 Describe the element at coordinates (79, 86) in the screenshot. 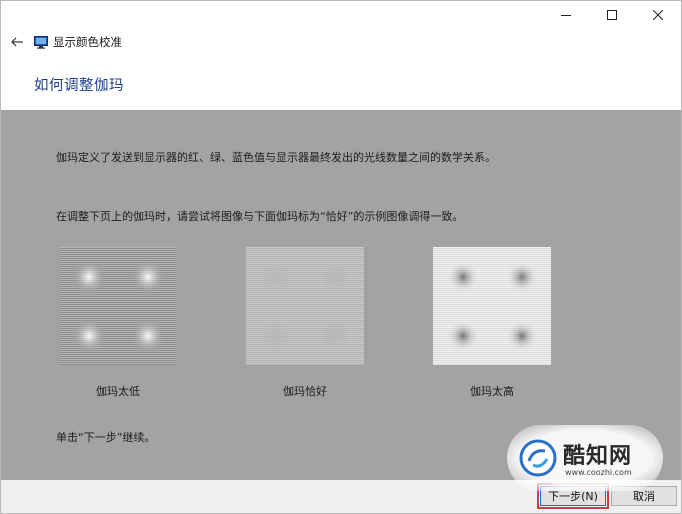

I see `page-heading: 如何调整伽玛` at that location.